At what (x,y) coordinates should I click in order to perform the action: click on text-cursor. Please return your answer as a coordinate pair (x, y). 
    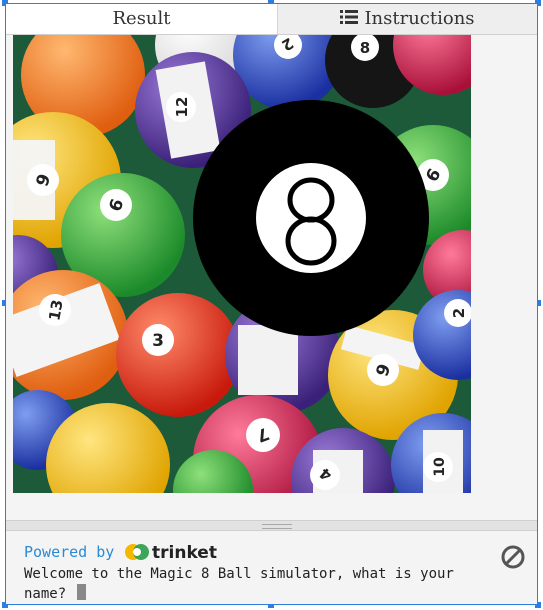
    Looking at the image, I should click on (81, 592).